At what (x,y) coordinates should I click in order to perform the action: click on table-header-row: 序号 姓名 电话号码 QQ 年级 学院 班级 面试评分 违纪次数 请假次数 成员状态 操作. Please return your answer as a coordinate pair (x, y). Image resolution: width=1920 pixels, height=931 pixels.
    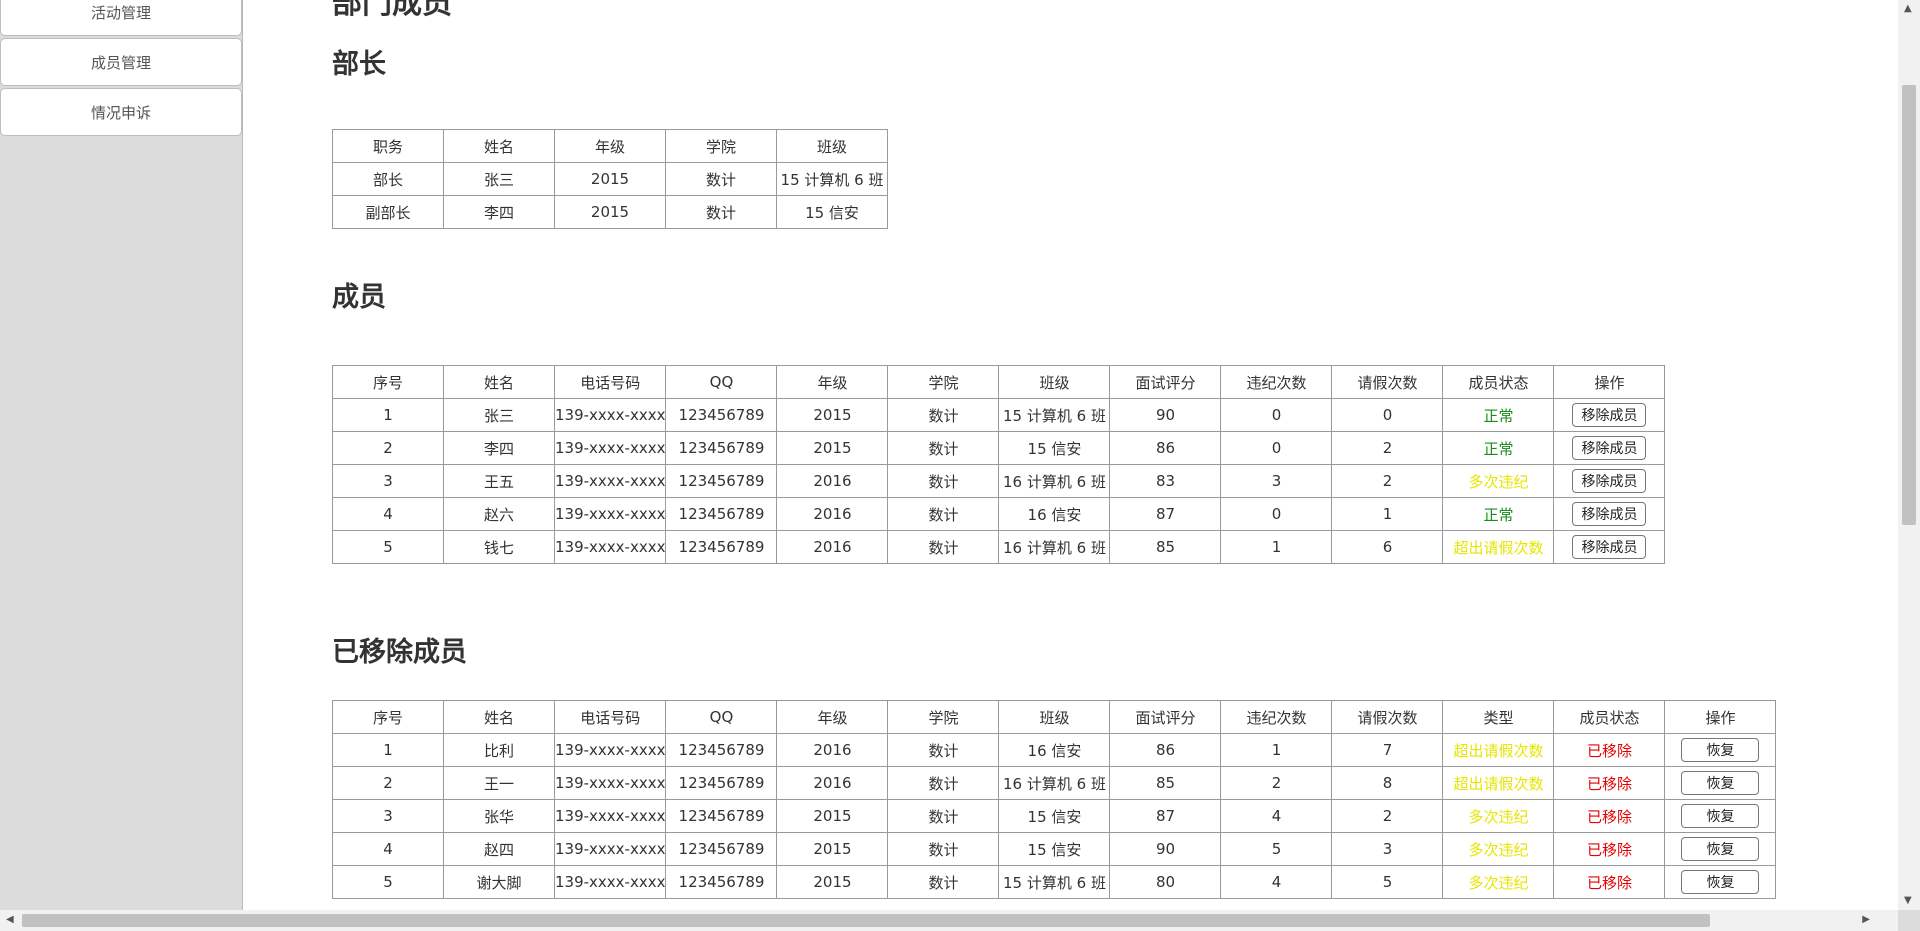
    Looking at the image, I should click on (999, 382).